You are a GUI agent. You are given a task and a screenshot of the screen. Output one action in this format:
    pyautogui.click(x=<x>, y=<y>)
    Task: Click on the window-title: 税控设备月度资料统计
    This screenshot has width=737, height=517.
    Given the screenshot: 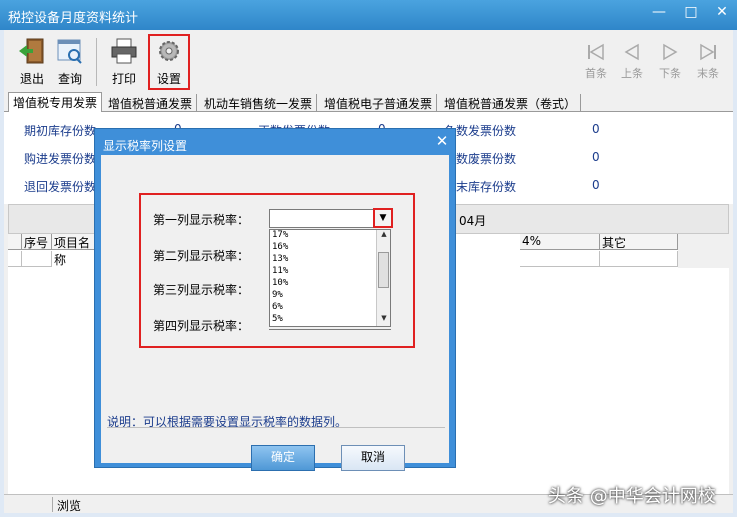 What is the action you would take?
    pyautogui.click(x=73, y=18)
    